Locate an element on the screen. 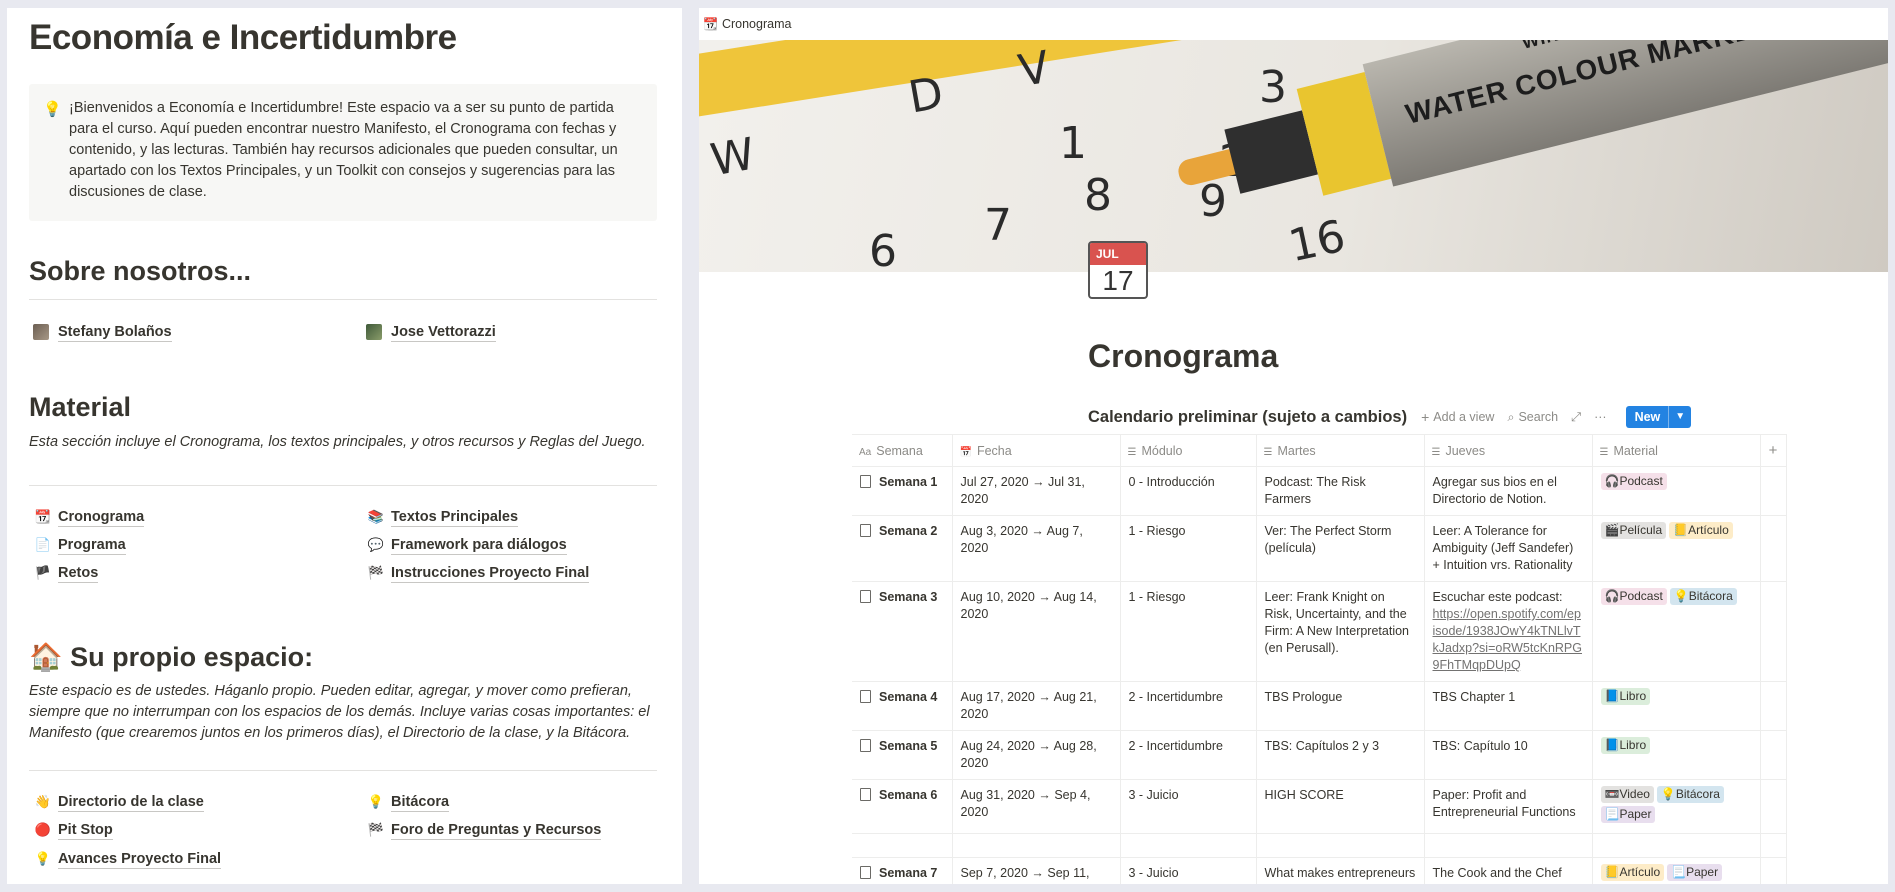 The width and height of the screenshot is (1895, 892). cell-fecha: Aug 31, 2020 → Sep 4, 2020 is located at coordinates (1036, 806).